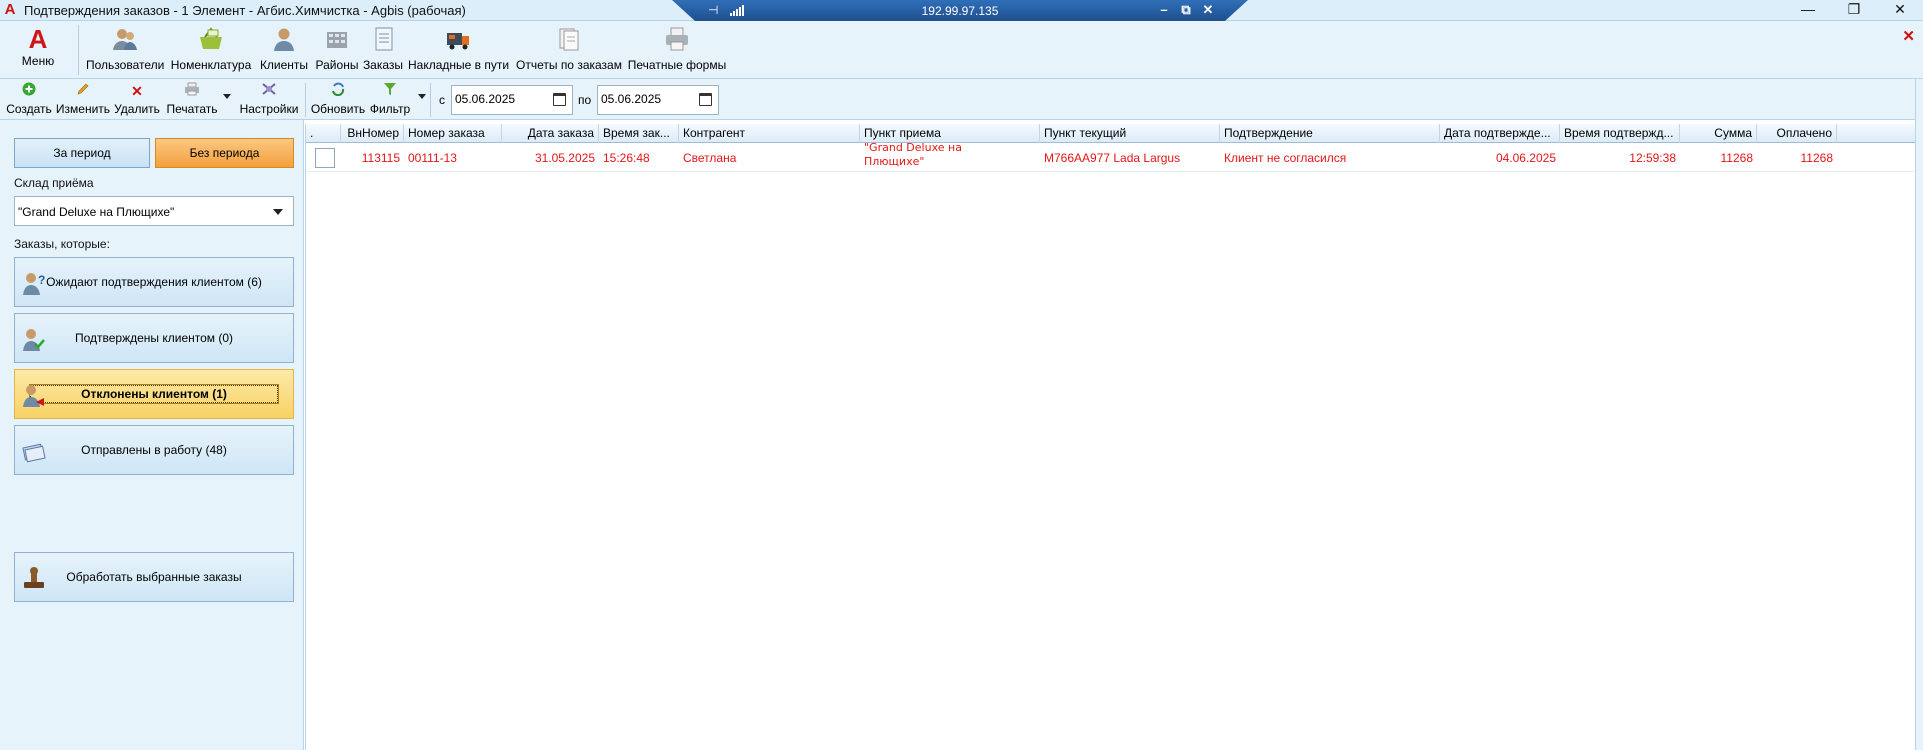 Image resolution: width=1923 pixels, height=750 pixels. I want to click on order-reports-label: Отчеты по заказам, so click(569, 65).